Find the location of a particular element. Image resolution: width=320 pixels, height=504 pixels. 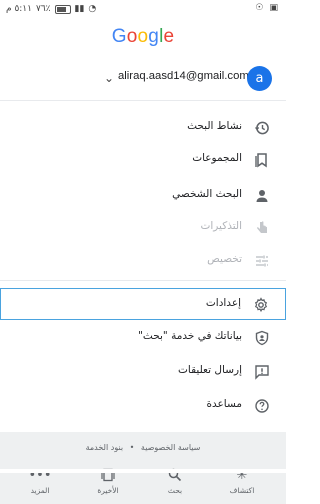

status-left: ٥:١١ م ٧٦٪ ▮▮ ◔ is located at coordinates (51, 9).